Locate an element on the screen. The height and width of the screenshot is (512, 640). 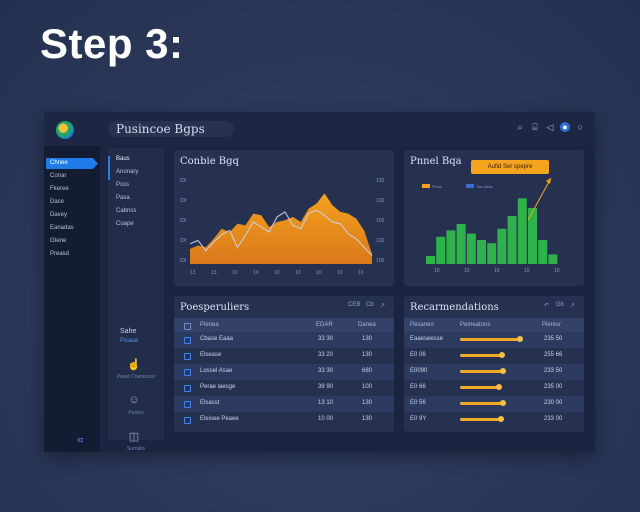
table-row: E0 9Y 233 00 is located at coordinates (494, 420).